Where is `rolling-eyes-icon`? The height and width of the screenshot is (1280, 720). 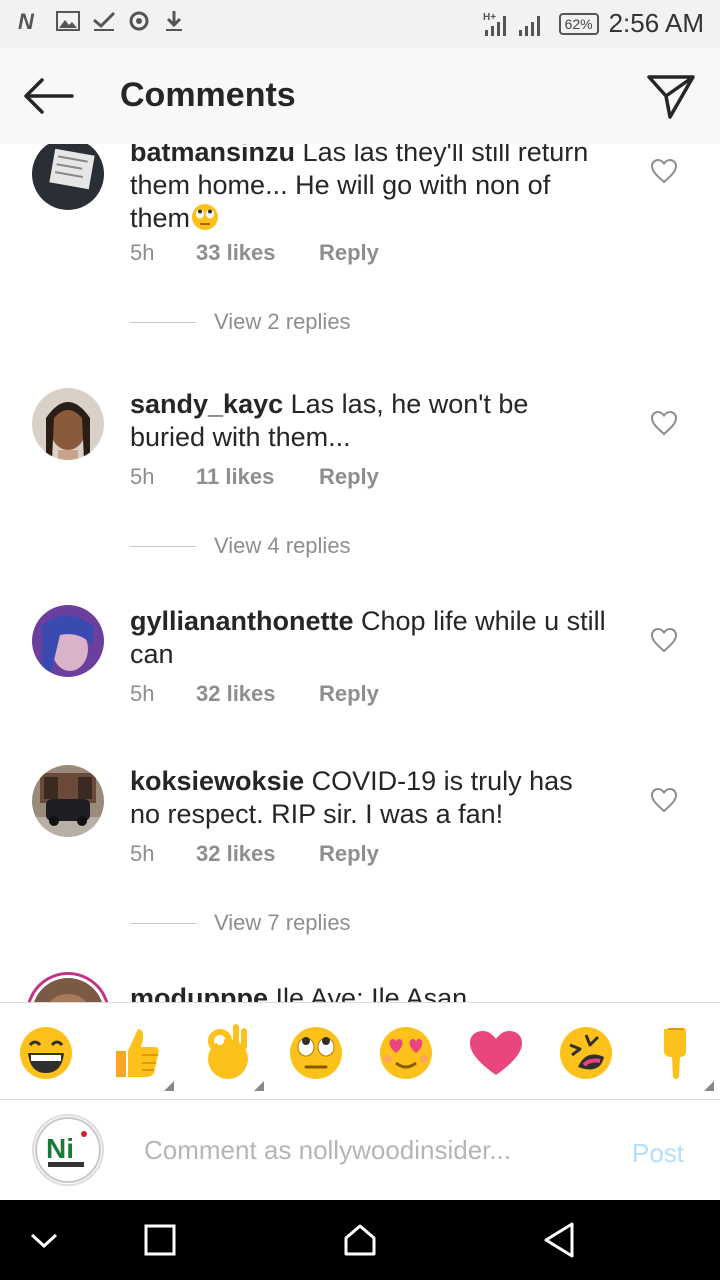
rolling-eyes-icon is located at coordinates (316, 1053).